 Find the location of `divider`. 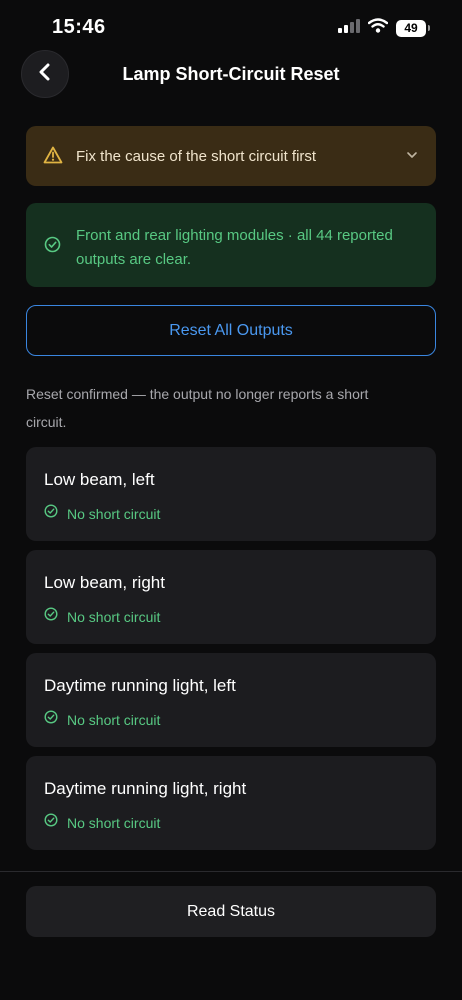

divider is located at coordinates (231, 871).